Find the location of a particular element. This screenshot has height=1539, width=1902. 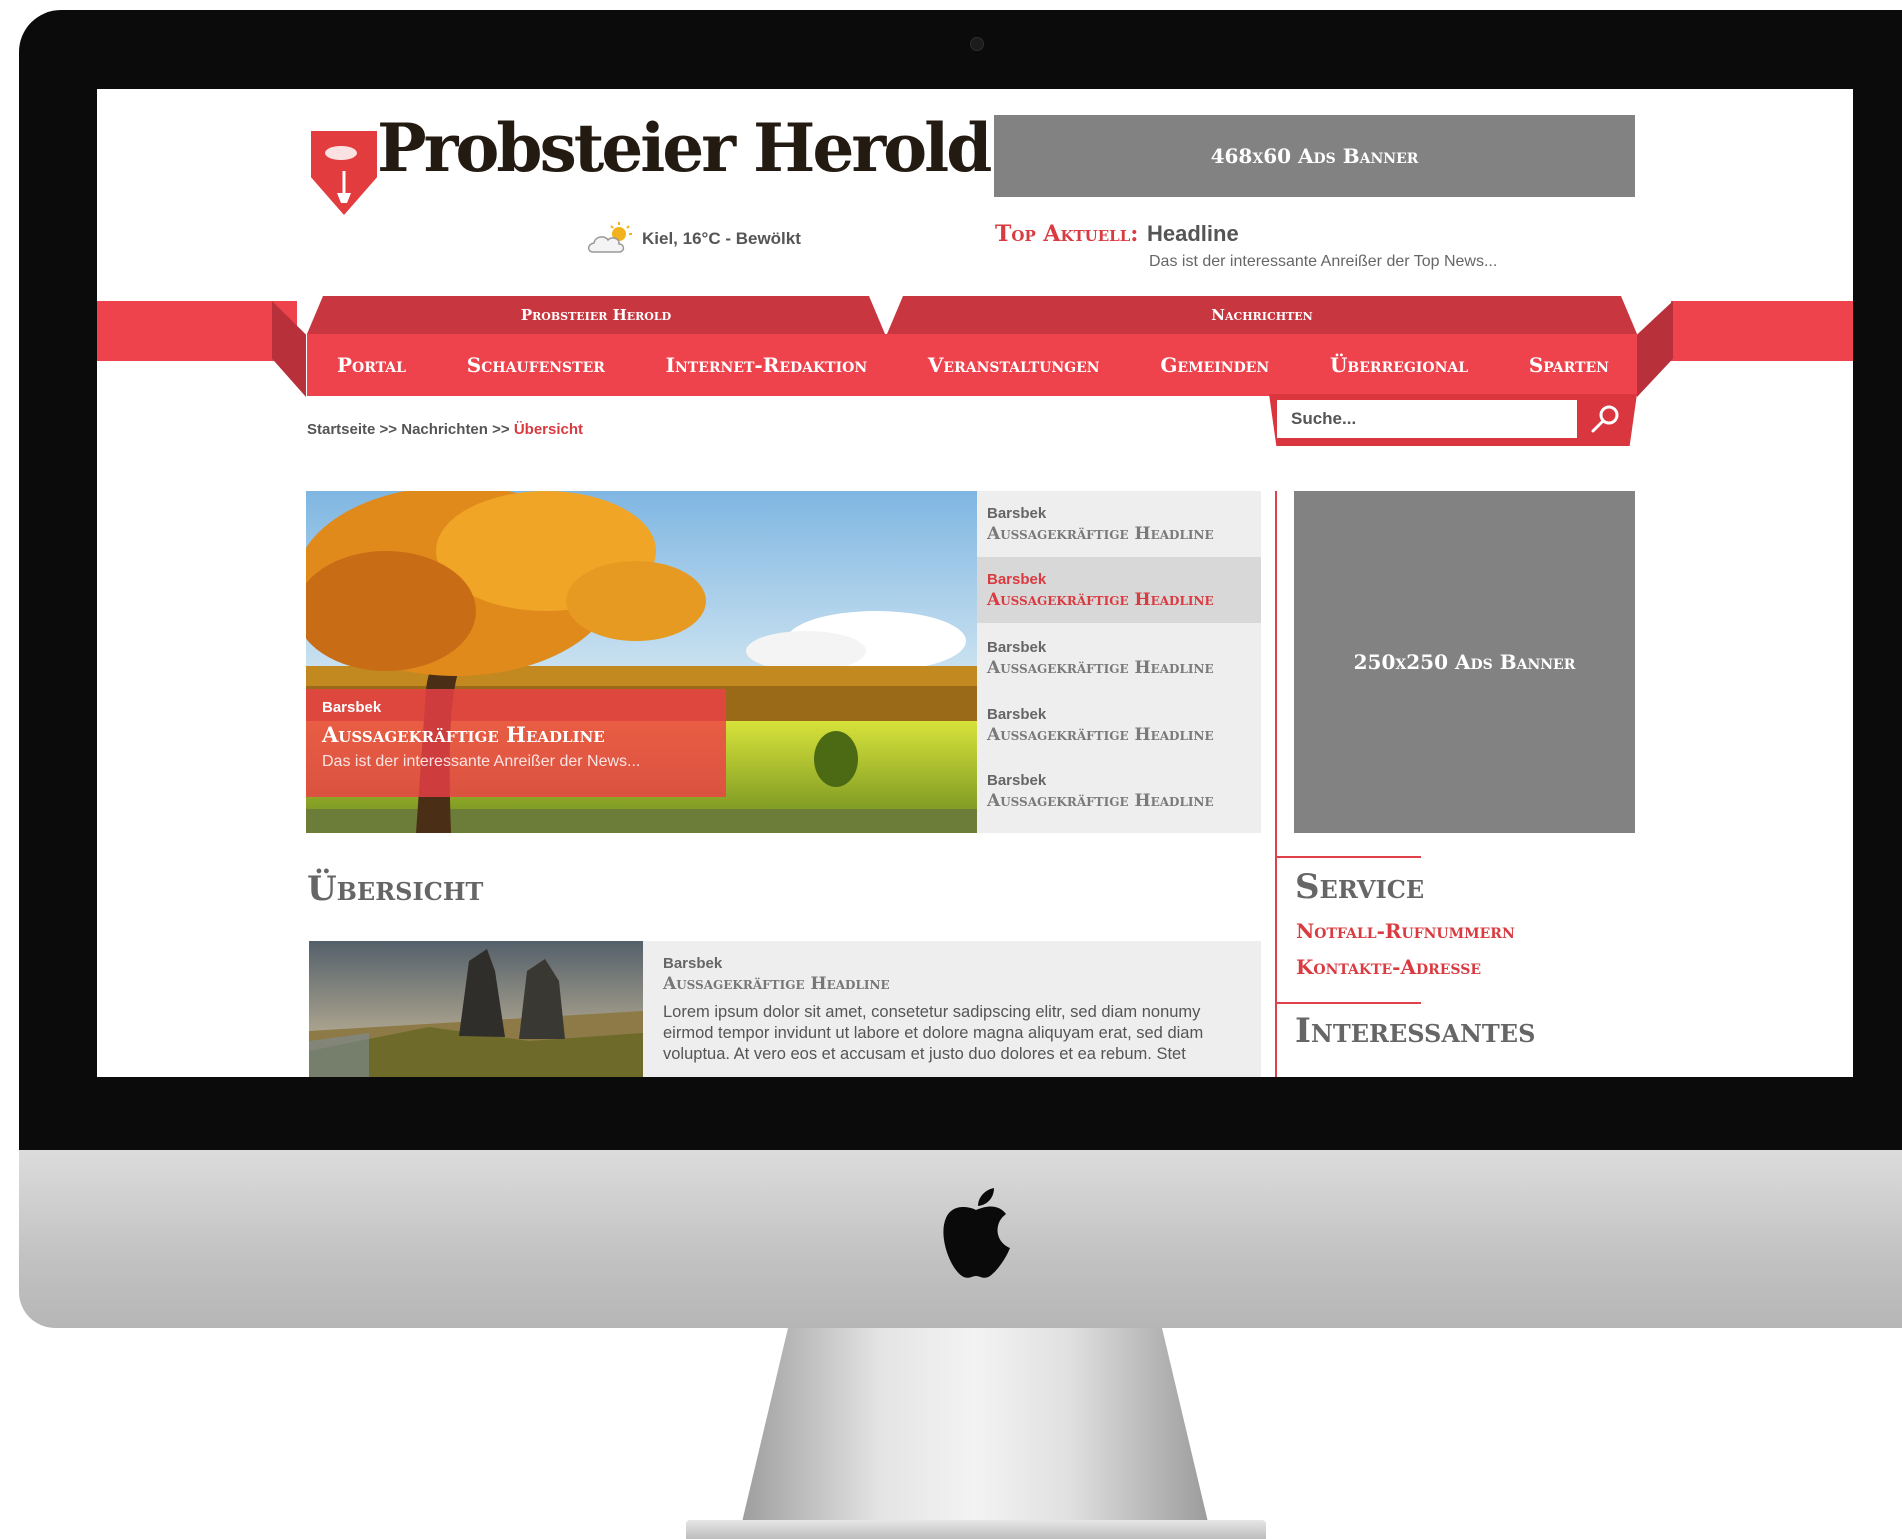

nav-group-label: Nachrichten is located at coordinates (1262, 315).